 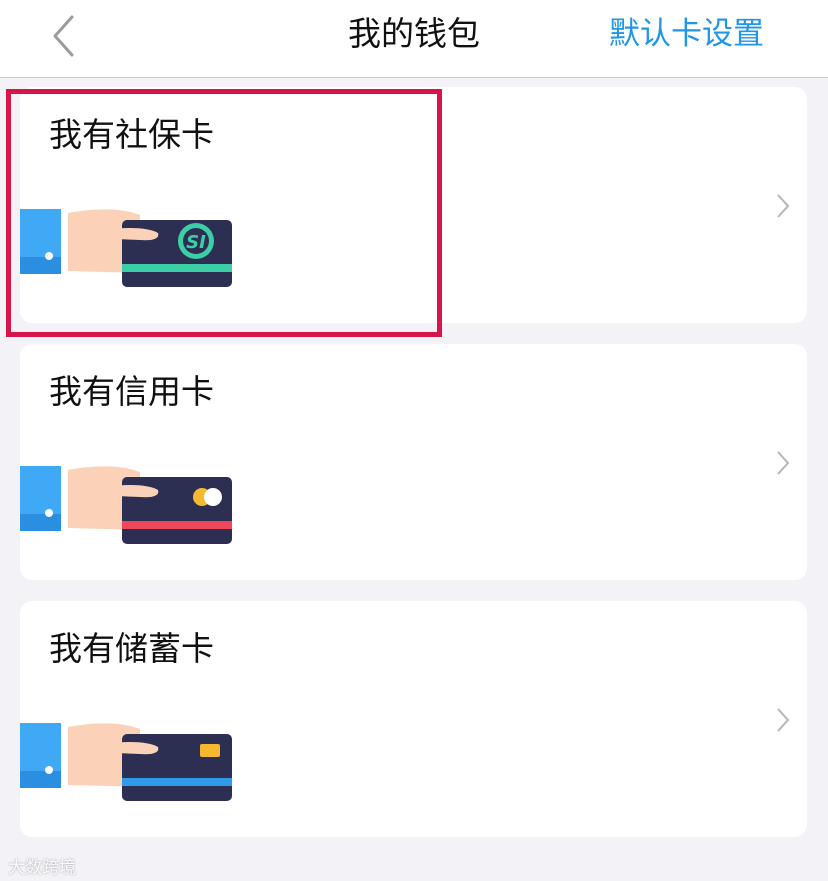 What do you see at coordinates (414, 39) in the screenshot?
I see `nav-bar: 我的钱包 默认卡设置` at bounding box center [414, 39].